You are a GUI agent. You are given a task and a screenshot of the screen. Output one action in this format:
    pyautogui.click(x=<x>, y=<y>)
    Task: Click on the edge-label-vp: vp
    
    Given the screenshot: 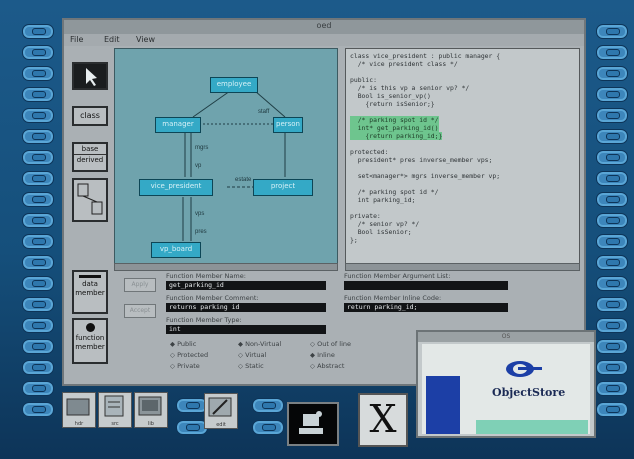 What is the action you would take?
    pyautogui.click(x=198, y=166)
    